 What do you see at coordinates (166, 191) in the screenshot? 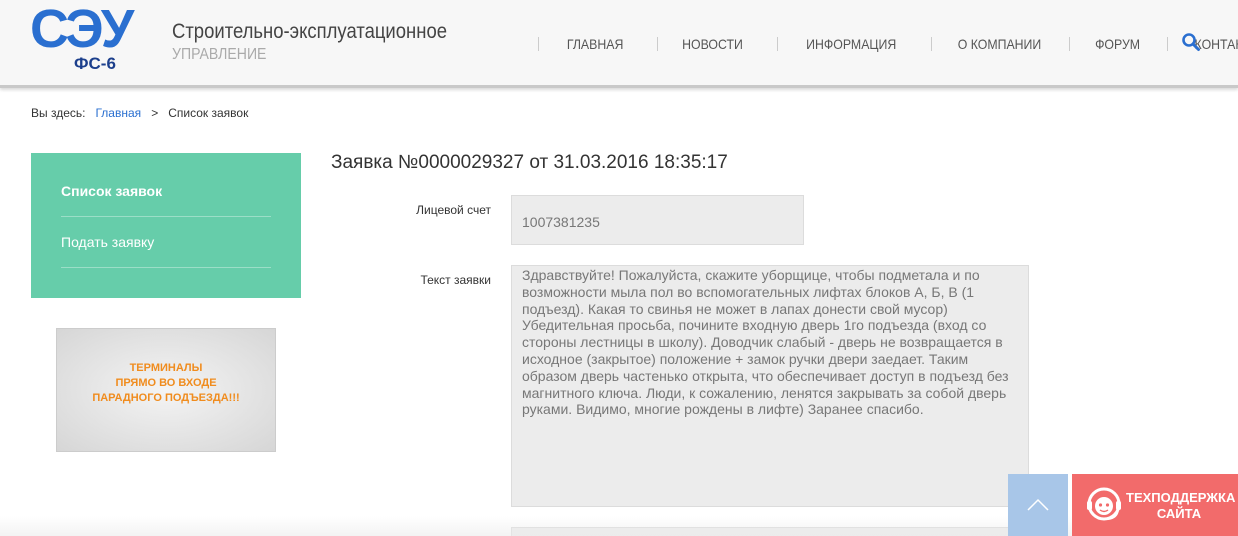
I see `sidebar-item-requests-list: Список заявок` at bounding box center [166, 191].